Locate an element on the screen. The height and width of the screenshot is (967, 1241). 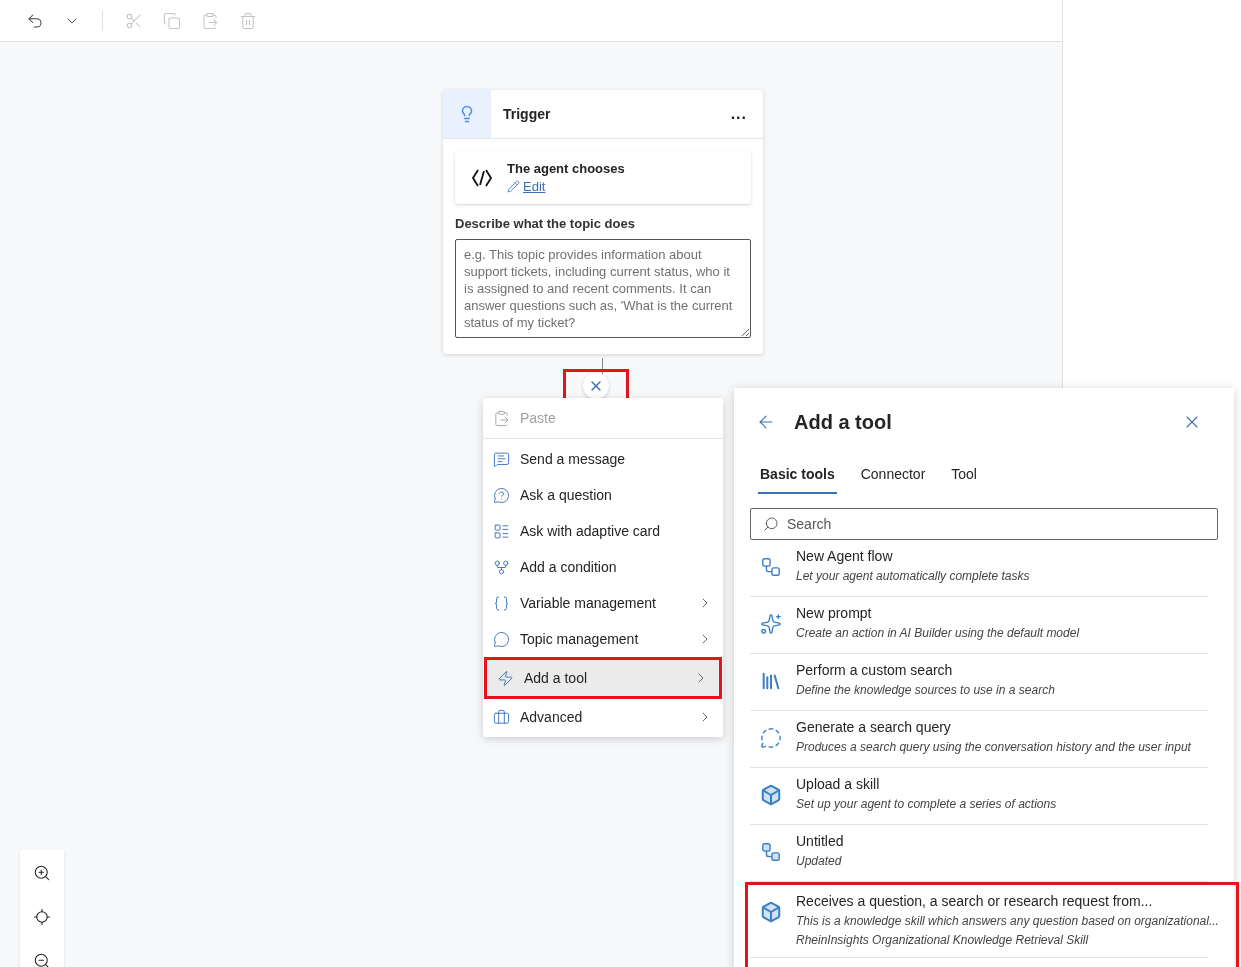
tool-description: Define the knowledge sources to use in a search is located at coordinates (925, 690).